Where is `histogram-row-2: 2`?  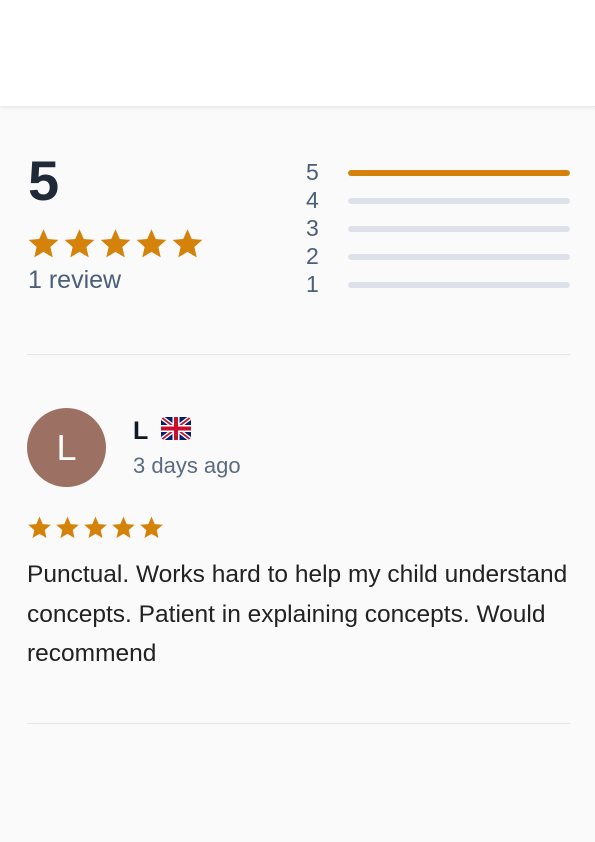 histogram-row-2: 2 is located at coordinates (438, 256).